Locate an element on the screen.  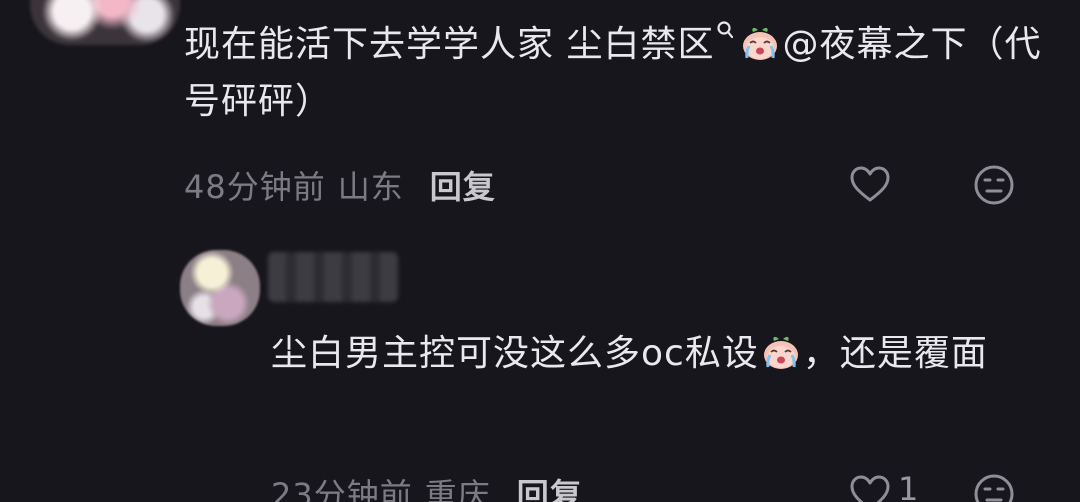
comment-location: 山东 is located at coordinates (370, 187).